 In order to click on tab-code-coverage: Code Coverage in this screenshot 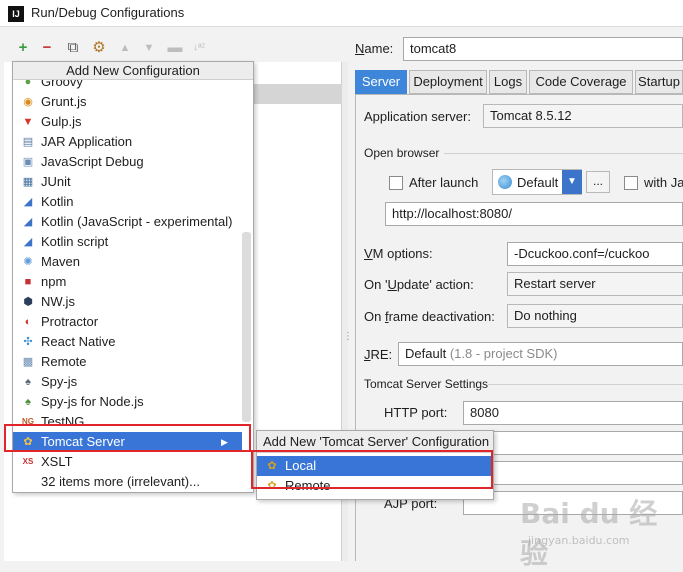, I will do `click(581, 82)`.